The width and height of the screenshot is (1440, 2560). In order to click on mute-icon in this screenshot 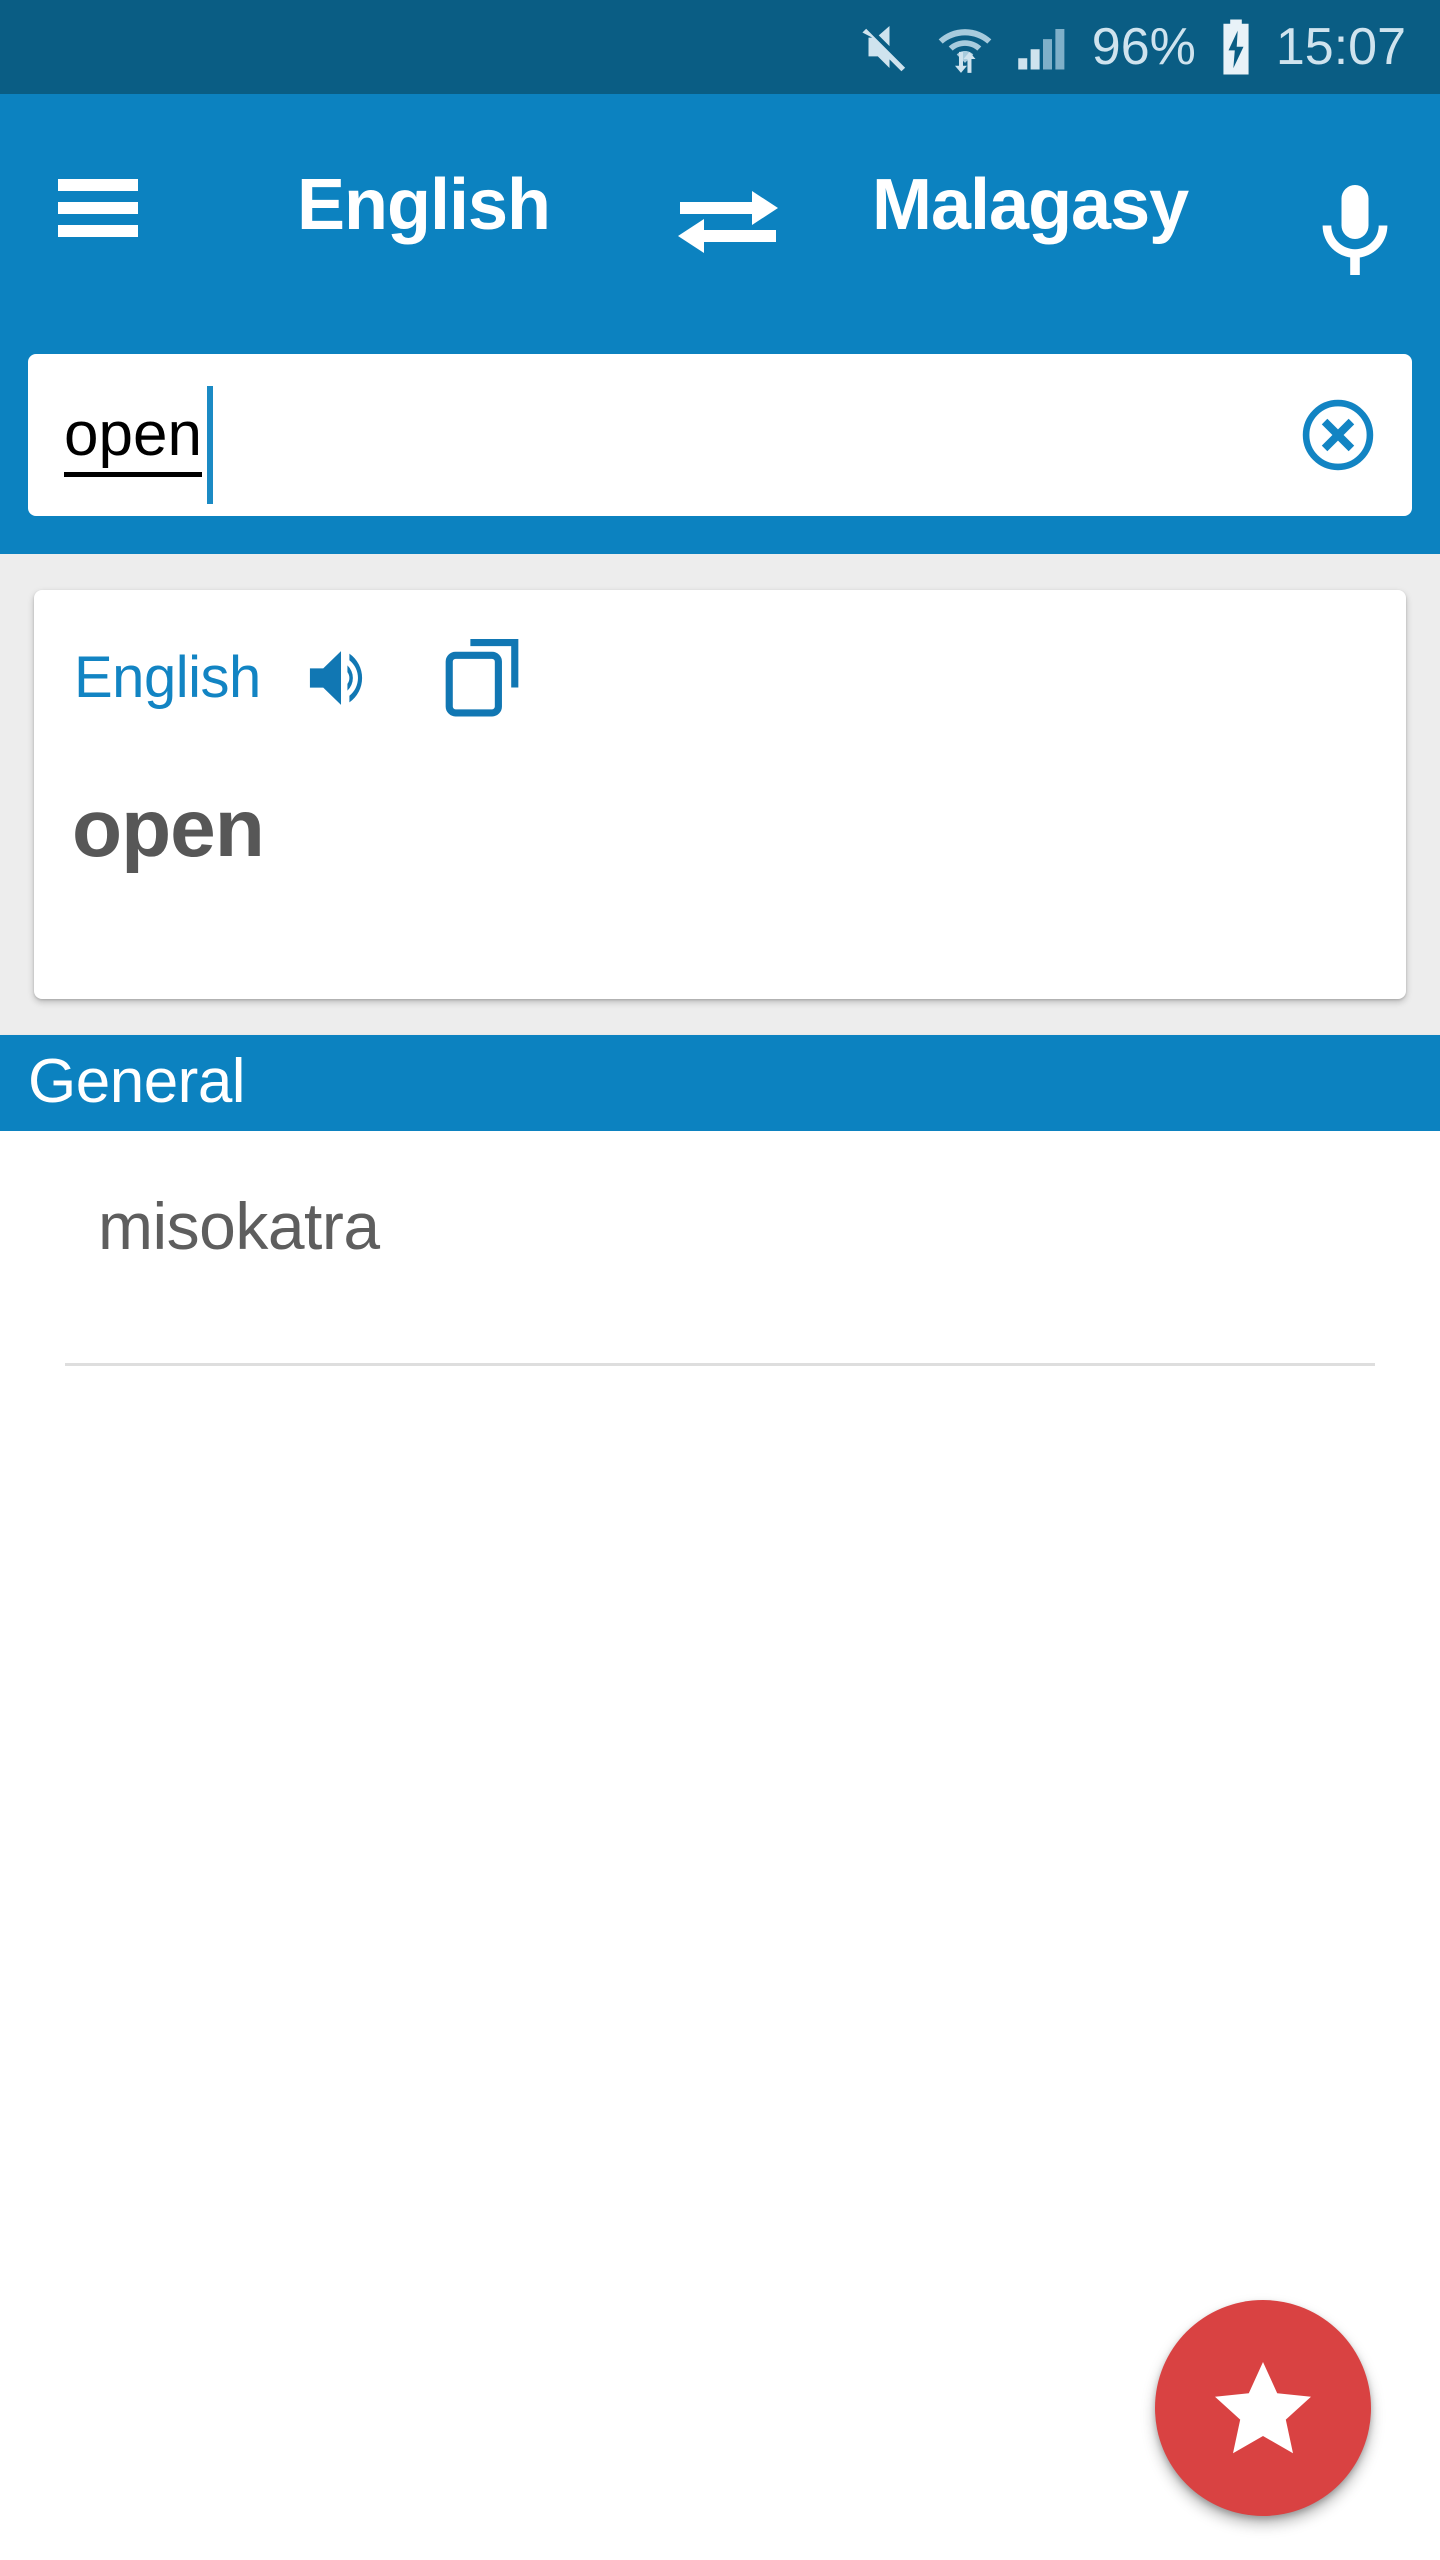, I will do `click(883, 49)`.